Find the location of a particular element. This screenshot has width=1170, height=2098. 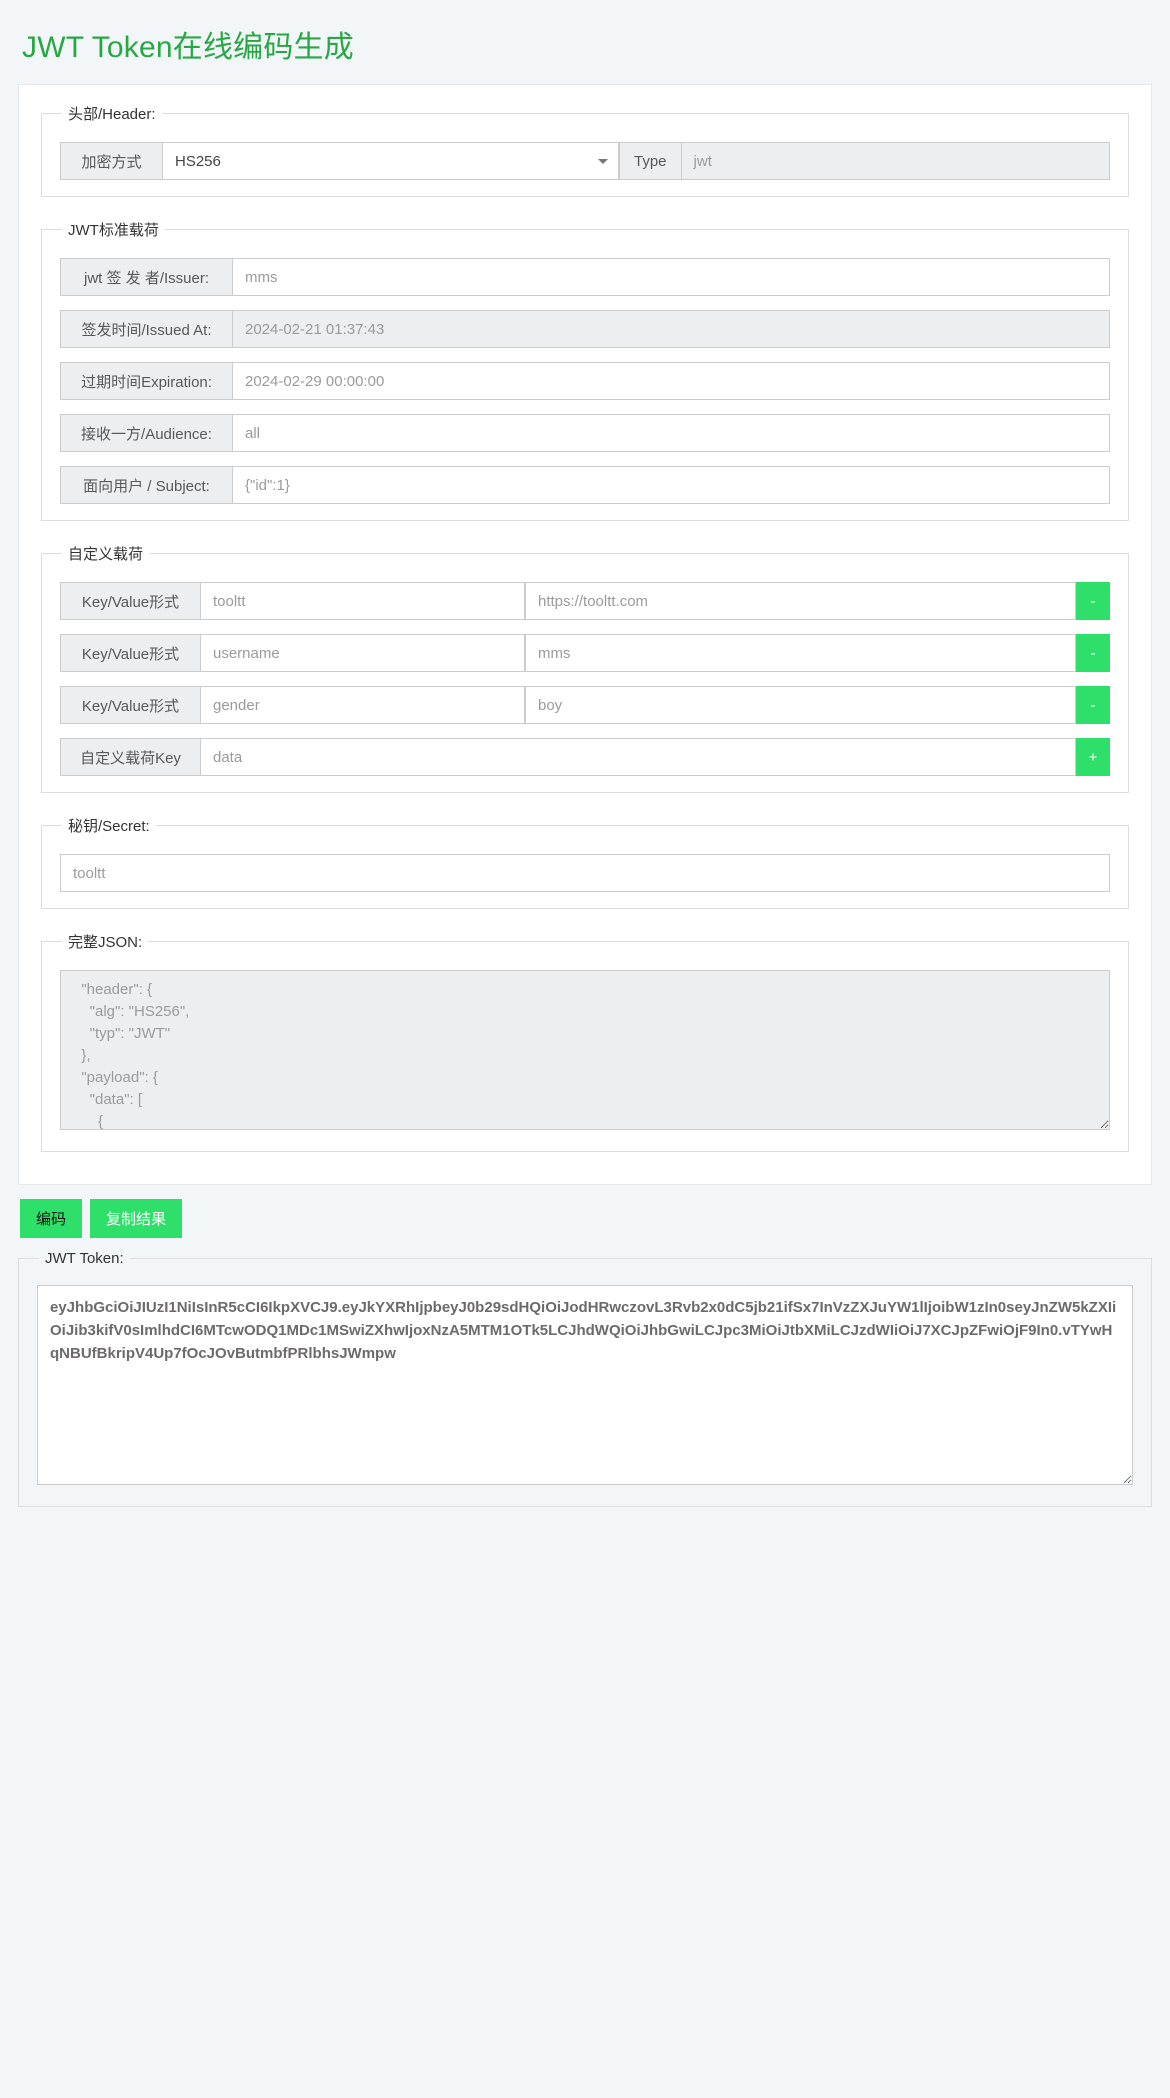

custom-key-label: 自定义载荷Key is located at coordinates (130, 757).